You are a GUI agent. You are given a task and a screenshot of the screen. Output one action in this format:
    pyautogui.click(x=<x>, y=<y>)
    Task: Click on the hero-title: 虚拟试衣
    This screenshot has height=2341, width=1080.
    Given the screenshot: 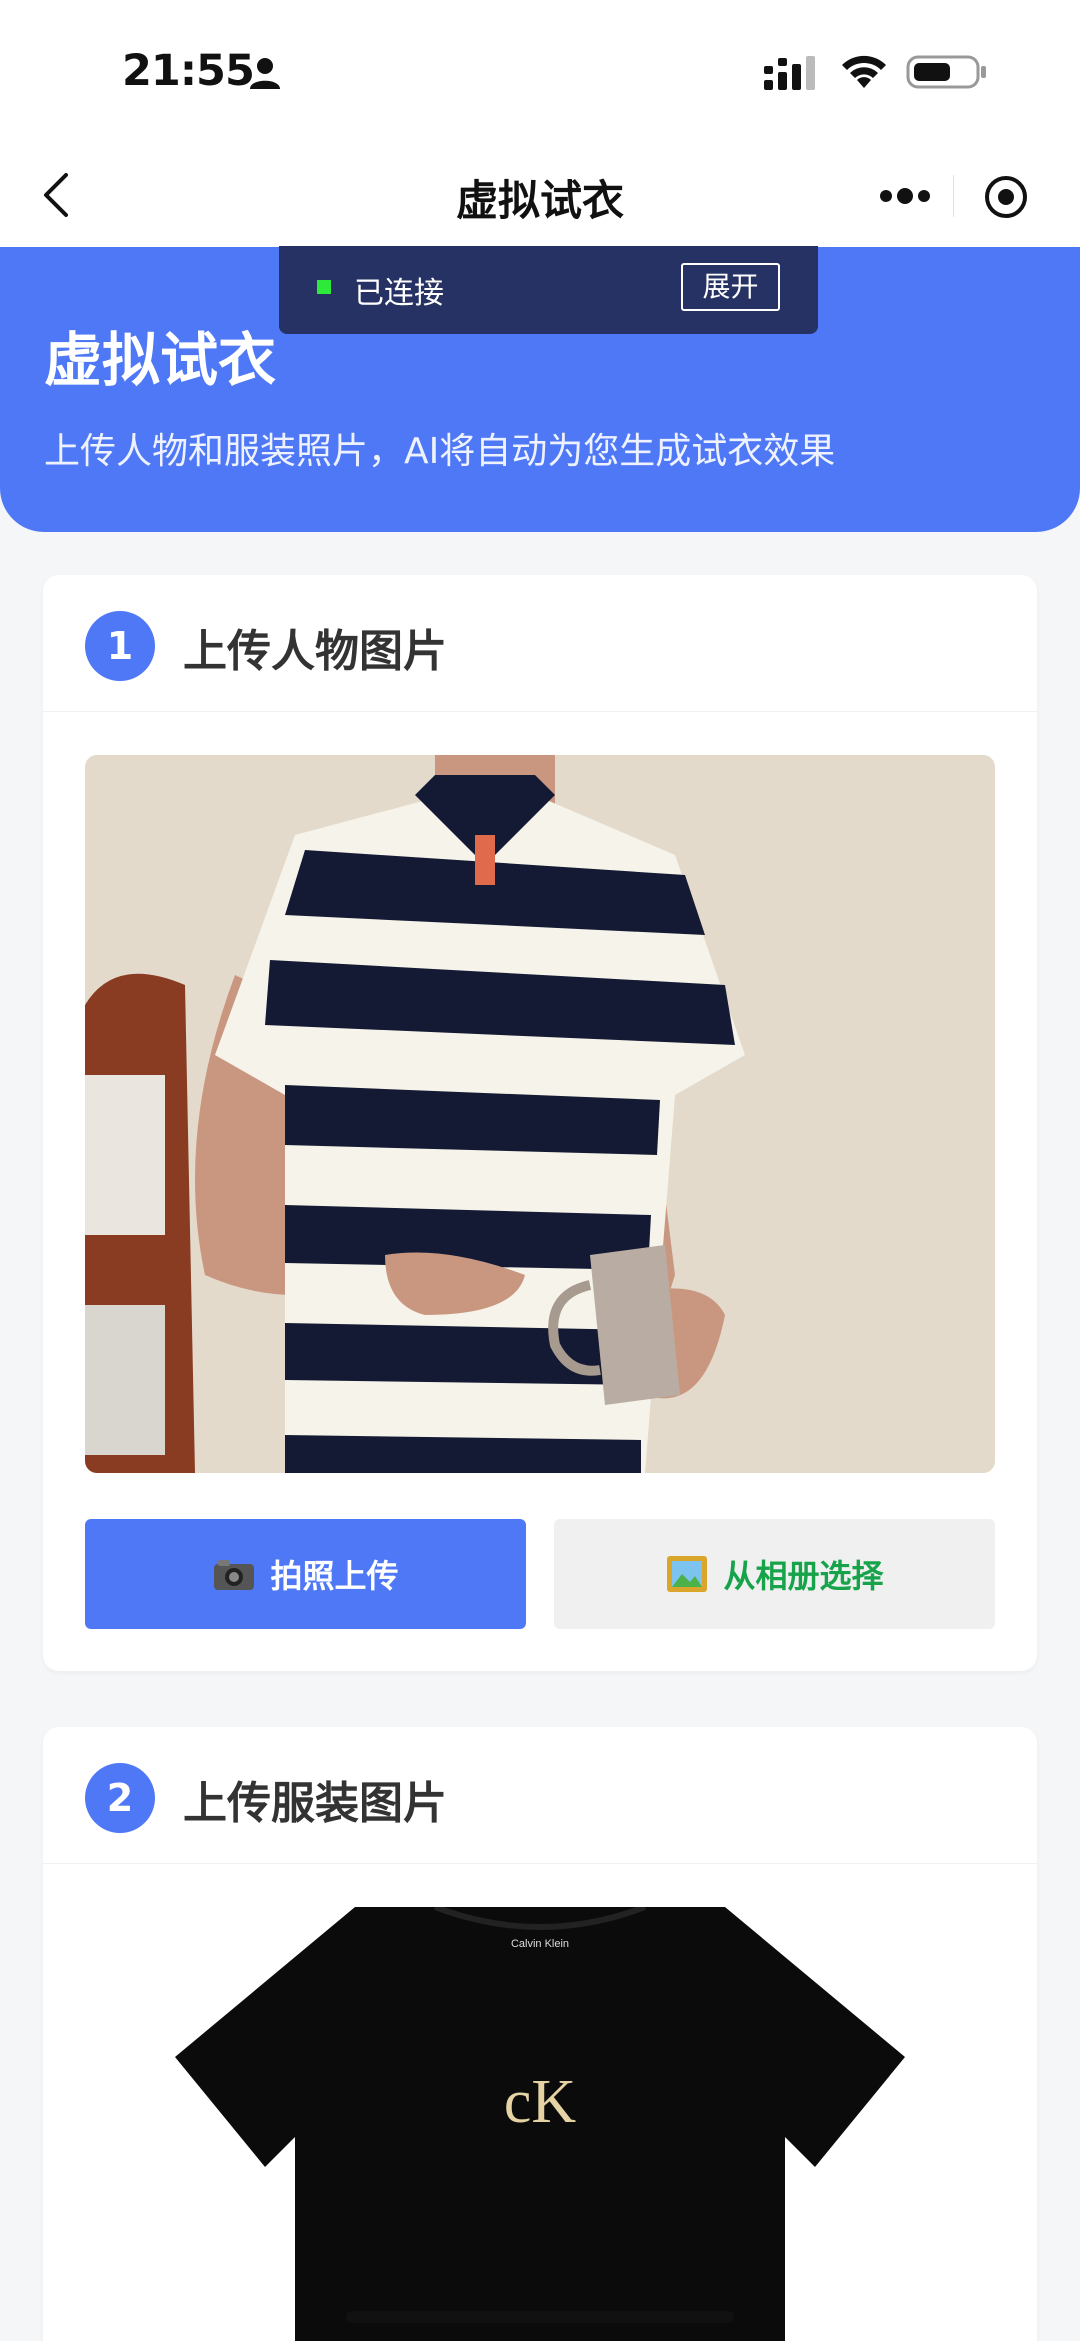 What is the action you would take?
    pyautogui.click(x=160, y=360)
    